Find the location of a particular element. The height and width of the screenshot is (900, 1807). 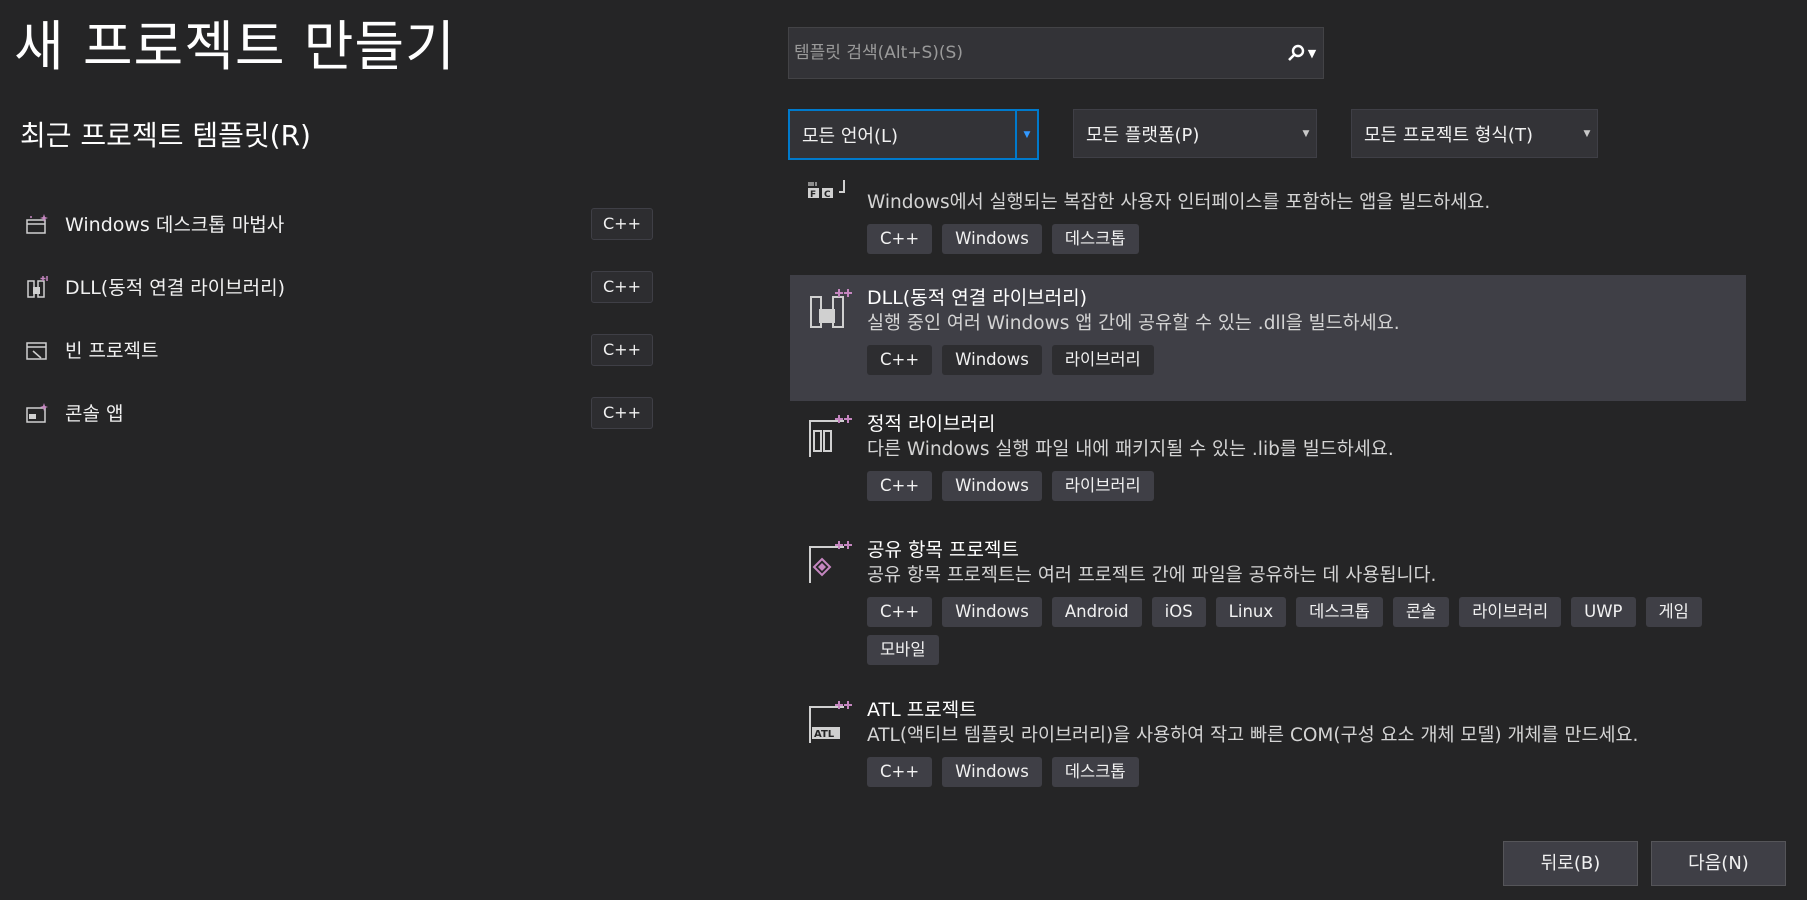

recent-item-windows-desktop-wizard: Windows 데스크톱 마법사 C++ is located at coordinates (336, 223).